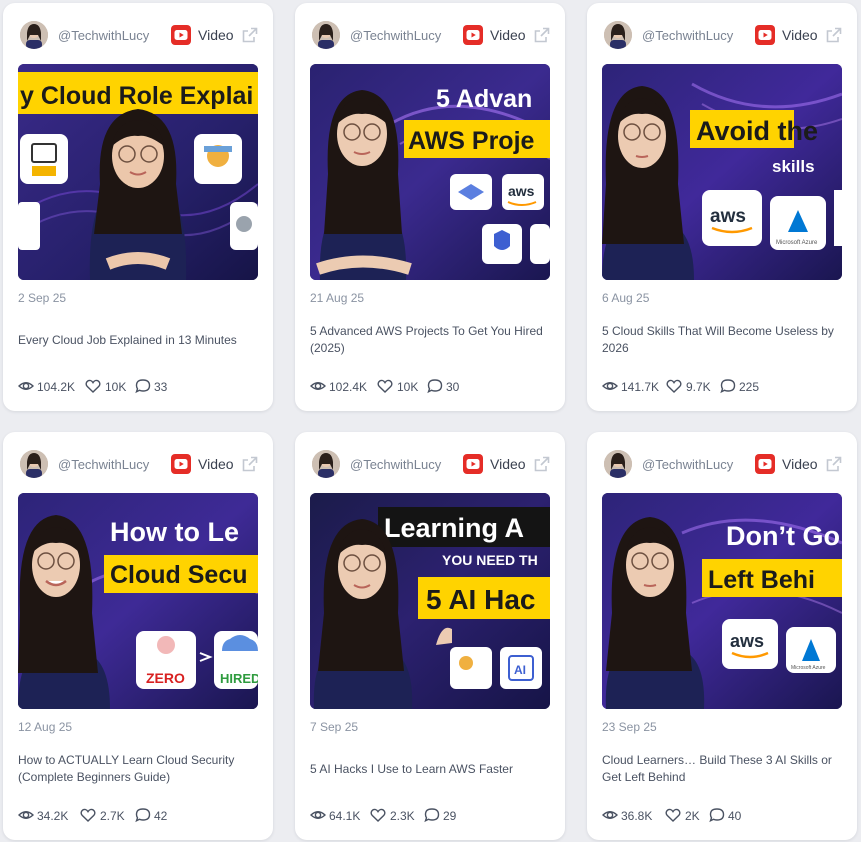 Image resolution: width=861 pixels, height=842 pixels. Describe the element at coordinates (471, 141) in the screenshot. I see `thumbnail-subheadline: AWS Proje` at that location.